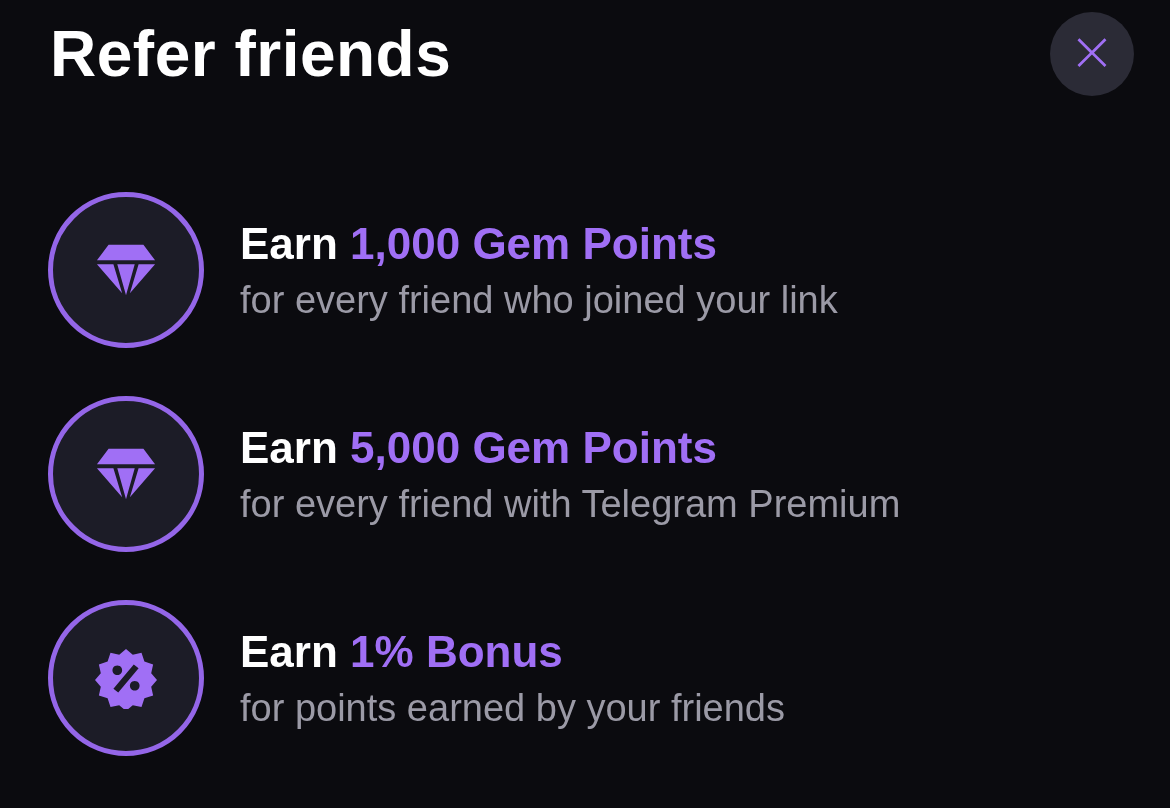 The width and height of the screenshot is (1170, 808). I want to click on page-title: Refer friends, so click(251, 54).